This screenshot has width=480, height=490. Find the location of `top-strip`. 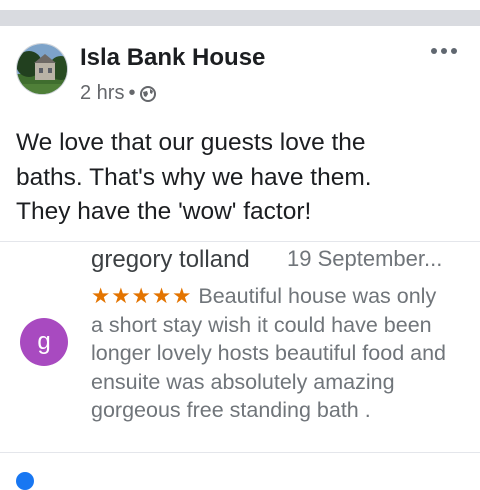

top-strip is located at coordinates (240, 13).